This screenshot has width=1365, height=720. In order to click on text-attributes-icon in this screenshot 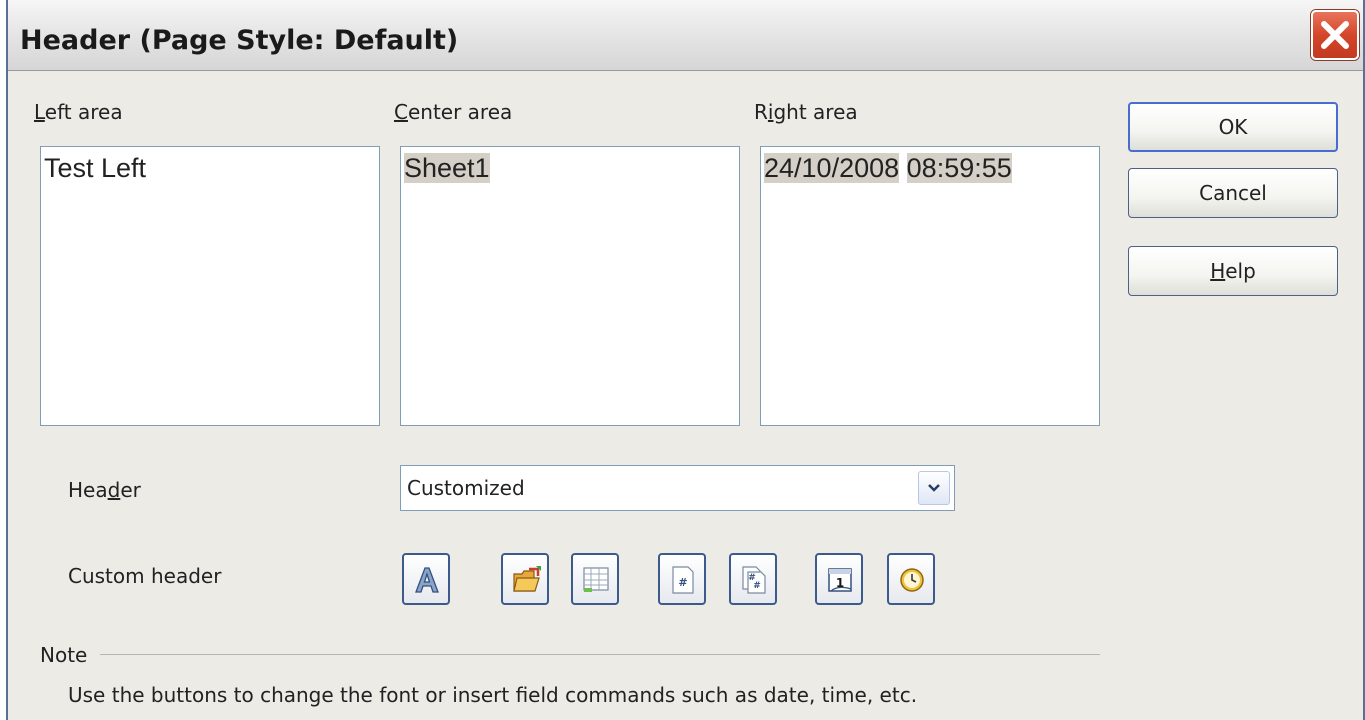, I will do `click(427, 580)`.